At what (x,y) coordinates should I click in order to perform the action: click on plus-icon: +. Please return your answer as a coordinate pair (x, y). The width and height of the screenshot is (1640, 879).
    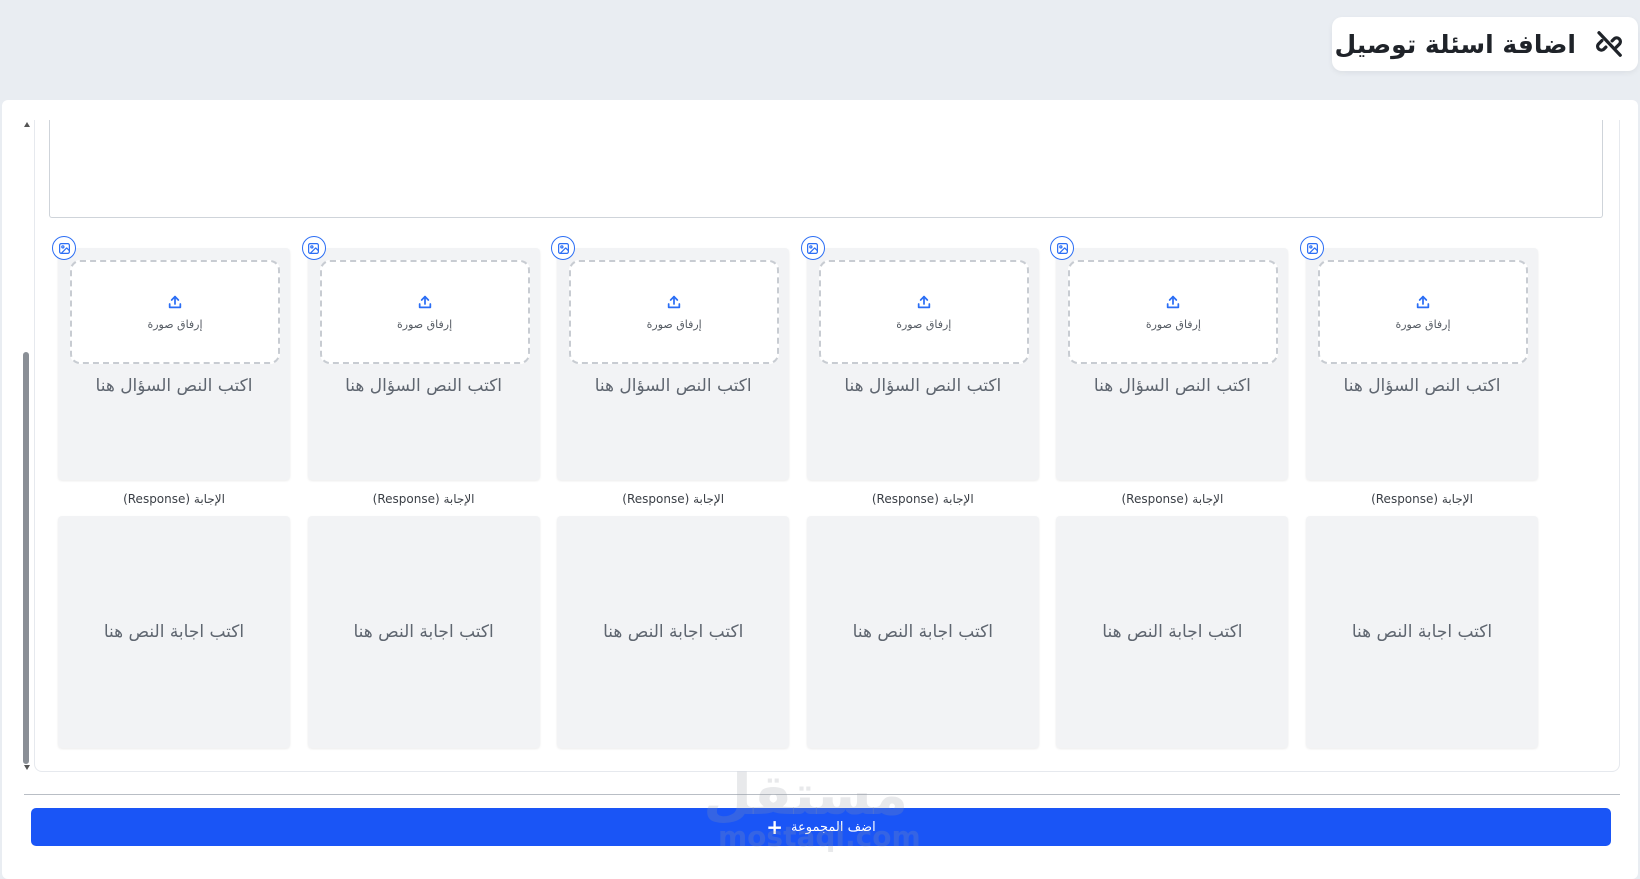
    Looking at the image, I should click on (775, 827).